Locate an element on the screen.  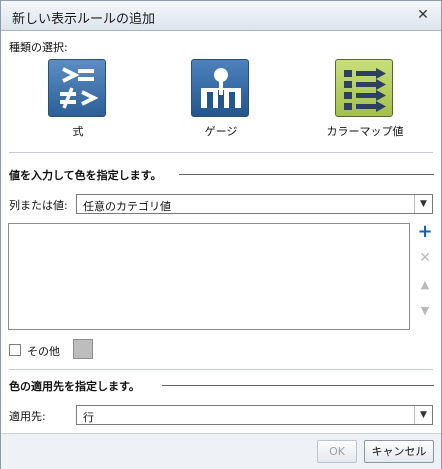
type-option-color-map: カラーマップ値 is located at coordinates (365, 100).